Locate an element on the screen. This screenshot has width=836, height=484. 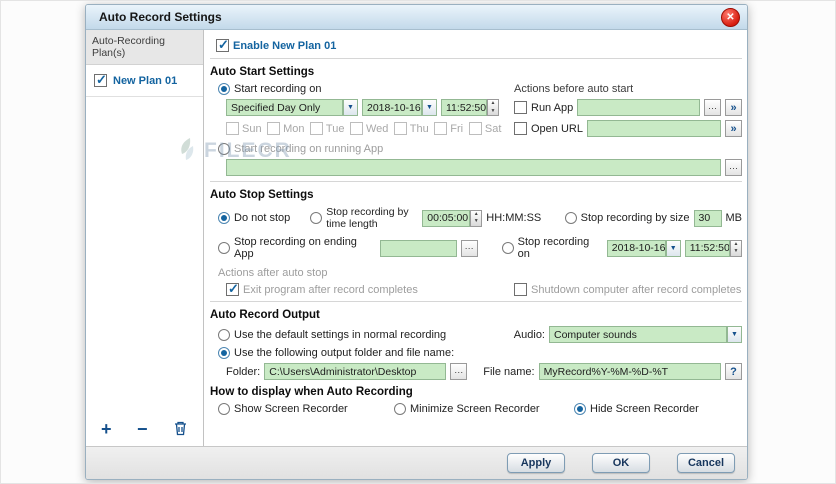
minimize-recorder-radio is located at coordinates (400, 409).